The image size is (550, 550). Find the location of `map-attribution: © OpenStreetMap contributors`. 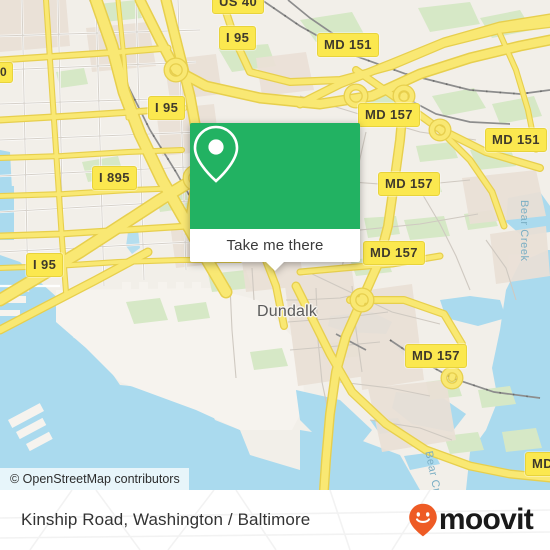

map-attribution: © OpenStreetMap contributors is located at coordinates (94, 479).